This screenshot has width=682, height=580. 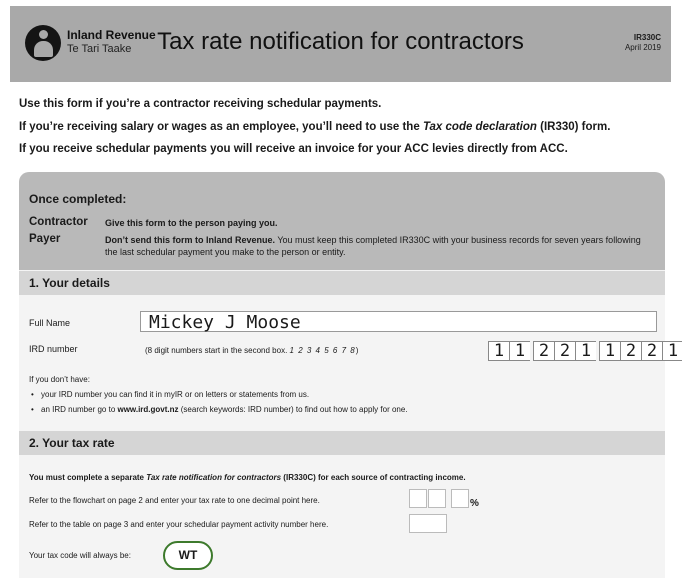 What do you see at coordinates (191, 223) in the screenshot?
I see `contractor-text: Give this form to the person paying you.` at bounding box center [191, 223].